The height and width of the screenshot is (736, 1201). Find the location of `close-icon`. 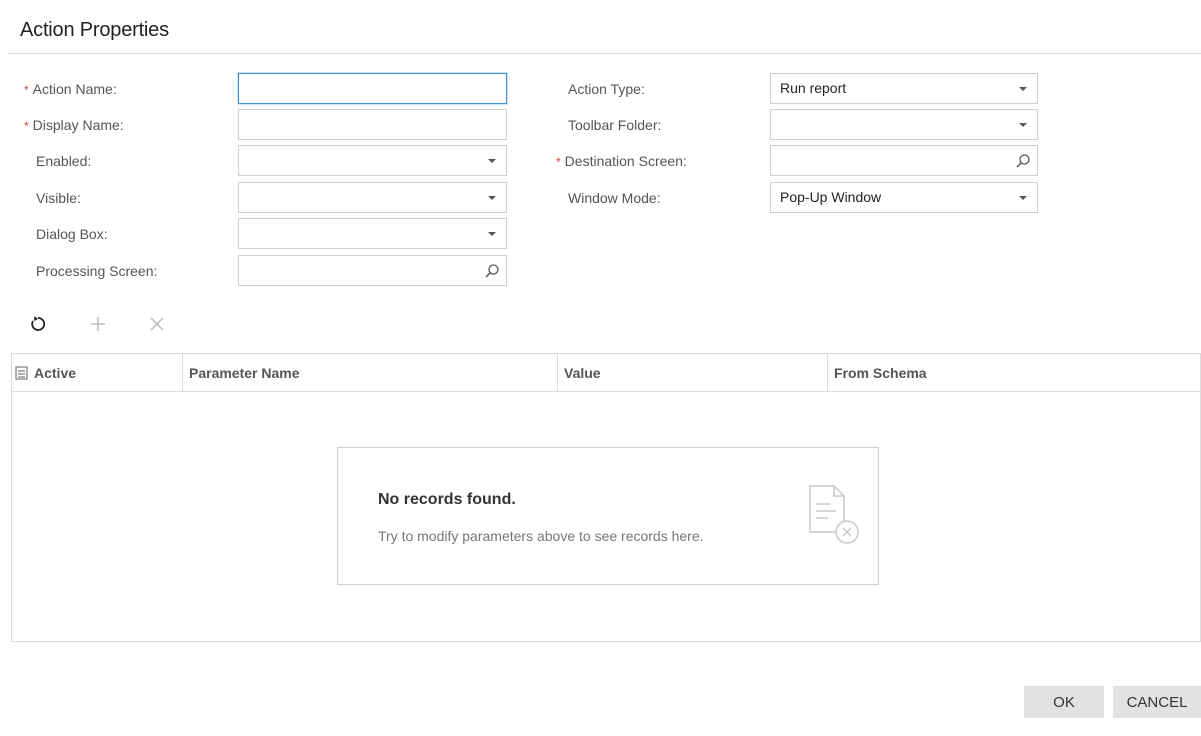

close-icon is located at coordinates (157, 324).